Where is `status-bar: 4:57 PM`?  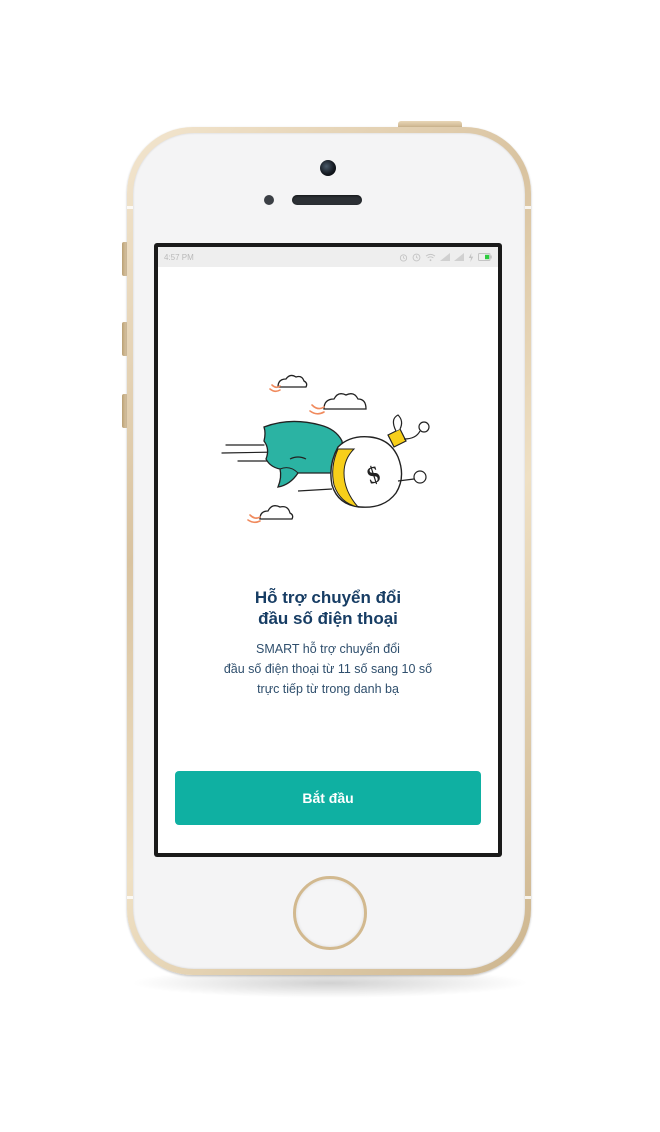 status-bar: 4:57 PM is located at coordinates (328, 257).